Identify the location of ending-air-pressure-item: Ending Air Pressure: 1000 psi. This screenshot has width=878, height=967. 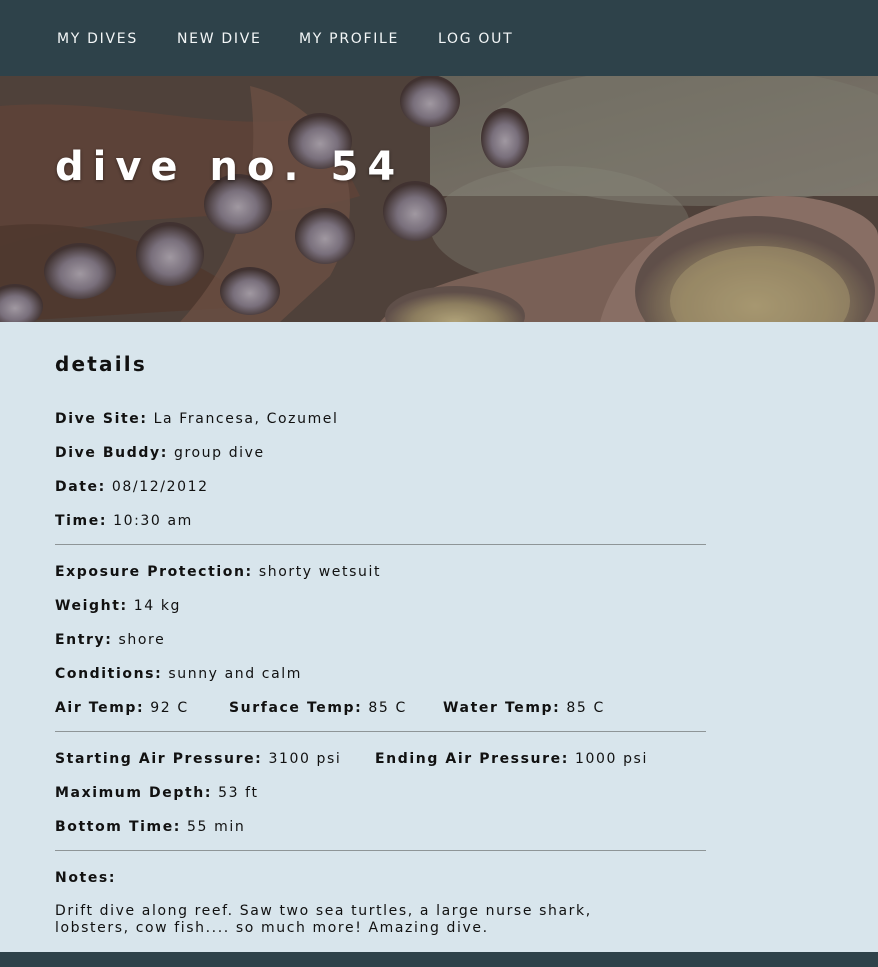
(511, 759).